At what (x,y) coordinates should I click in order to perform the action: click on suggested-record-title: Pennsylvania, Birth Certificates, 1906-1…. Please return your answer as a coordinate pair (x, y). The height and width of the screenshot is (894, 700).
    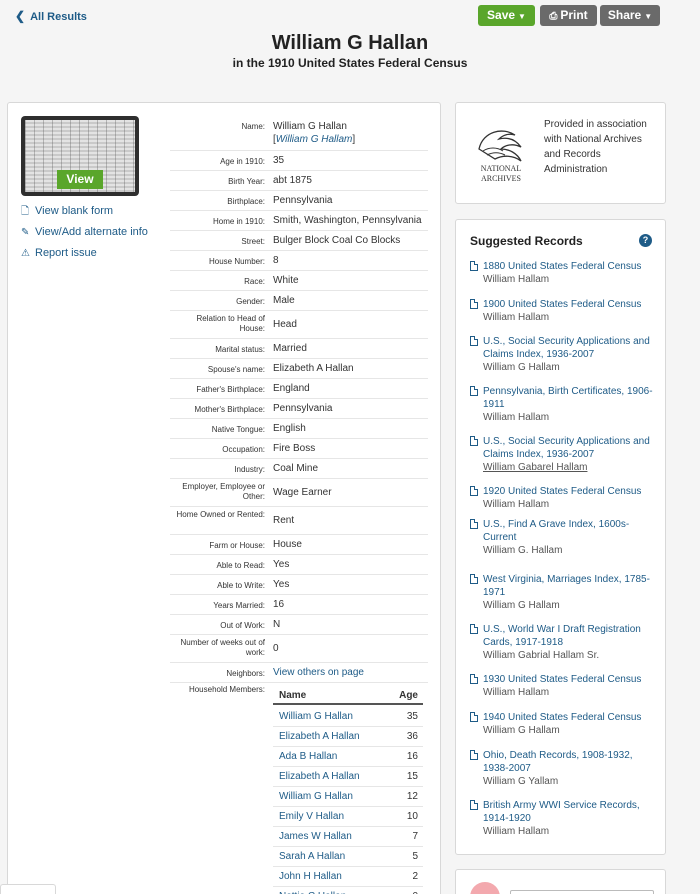
    Looking at the image, I should click on (569, 398).